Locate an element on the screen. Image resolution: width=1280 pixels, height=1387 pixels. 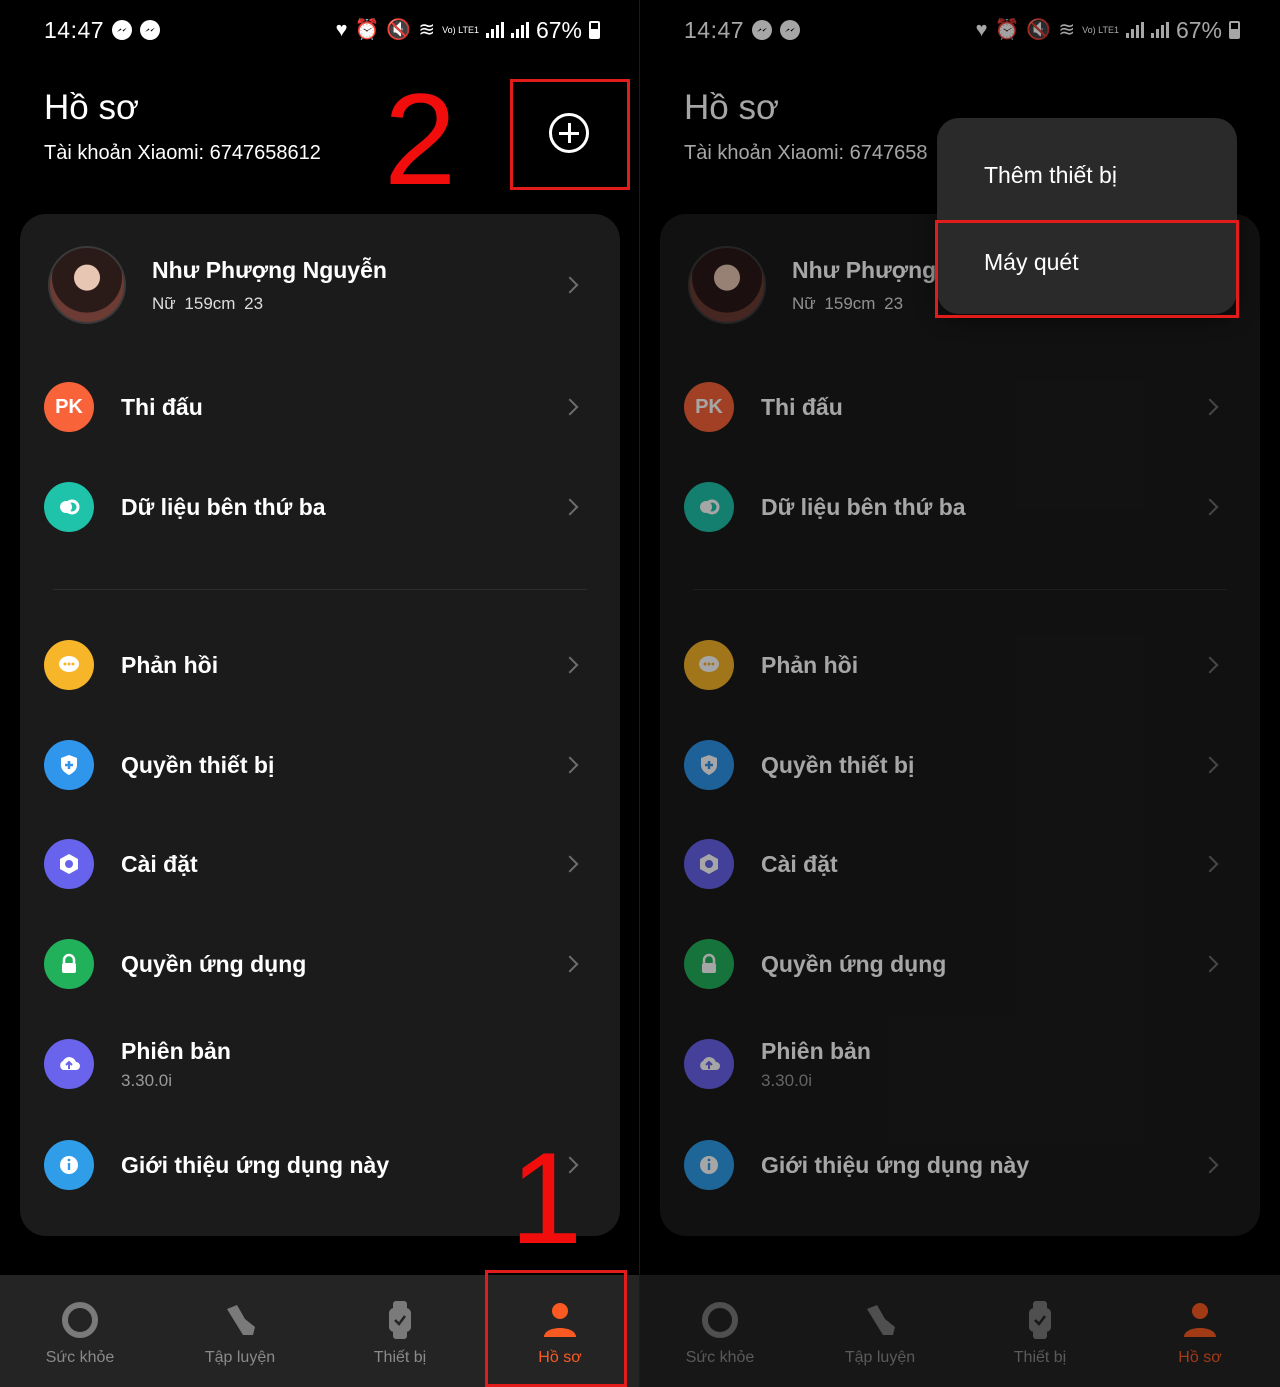
page-title: Hồ sơ is located at coordinates (91, 107).